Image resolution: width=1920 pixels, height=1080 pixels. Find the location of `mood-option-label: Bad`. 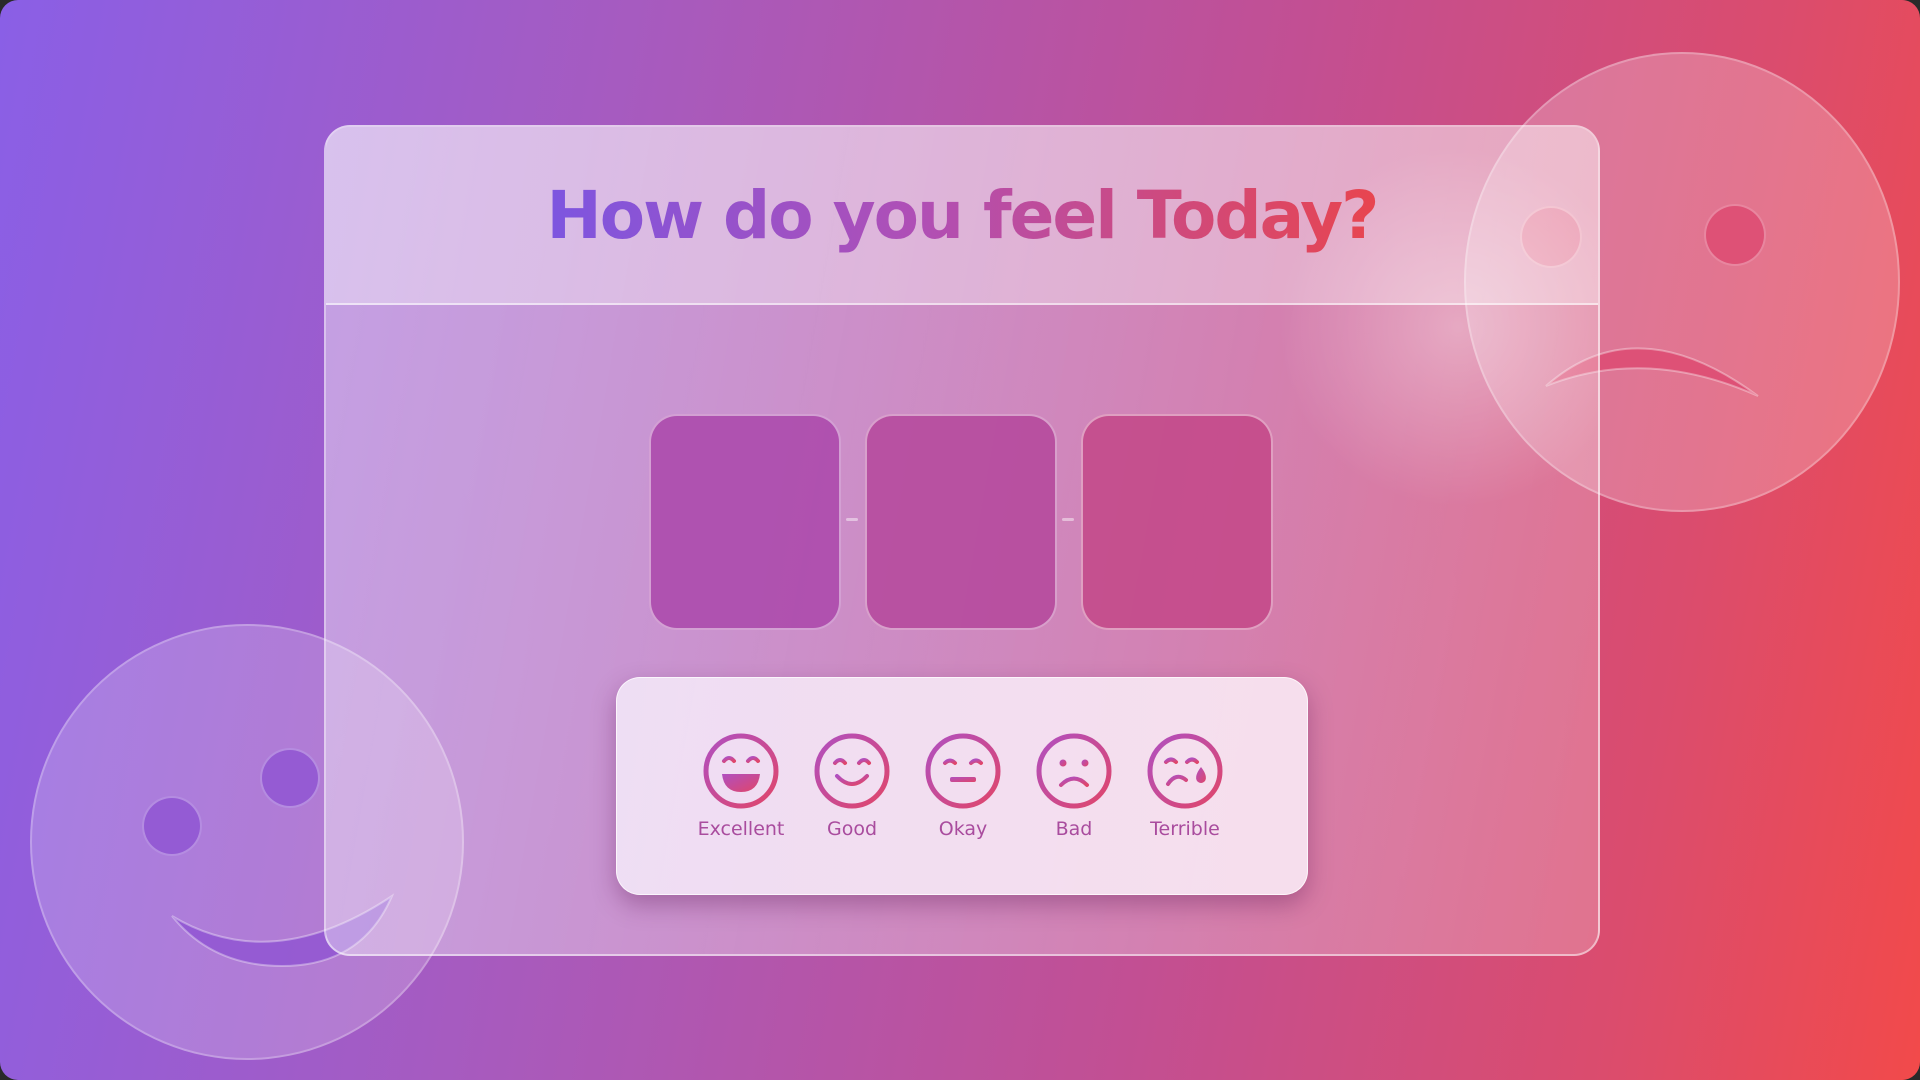

mood-option-label: Bad is located at coordinates (1074, 829).